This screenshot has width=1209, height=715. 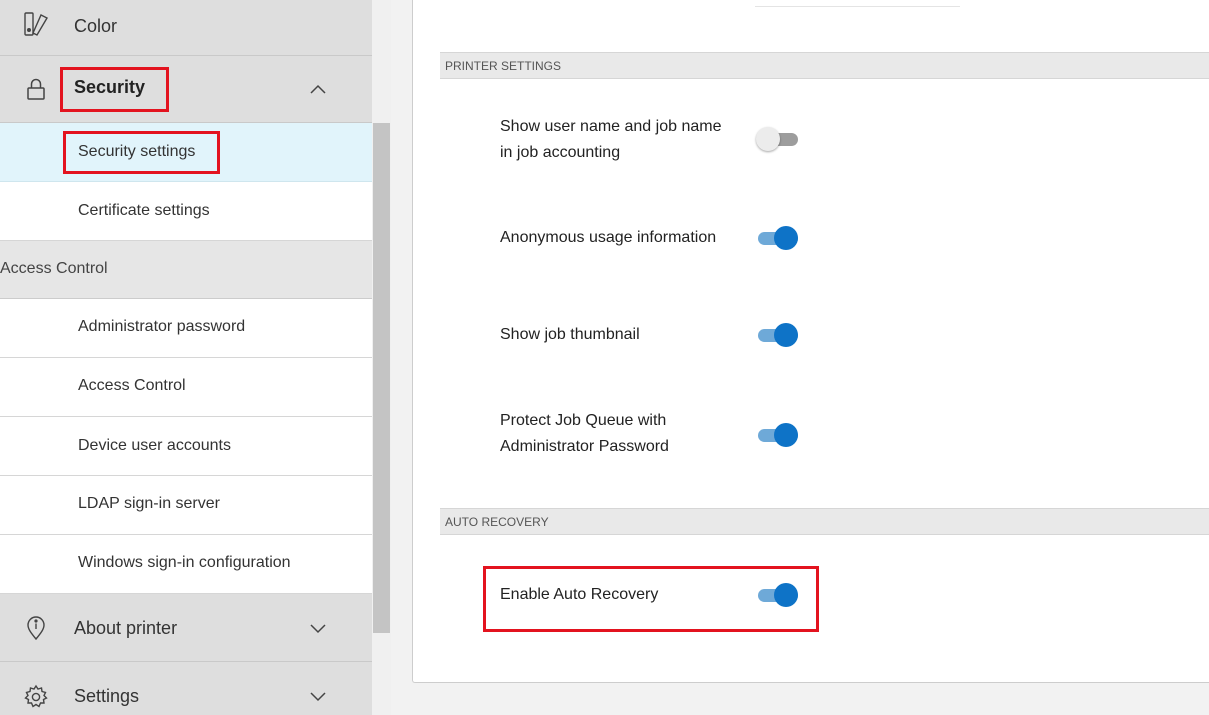 I want to click on label-line: Show user name and job name, so click(x=611, y=126).